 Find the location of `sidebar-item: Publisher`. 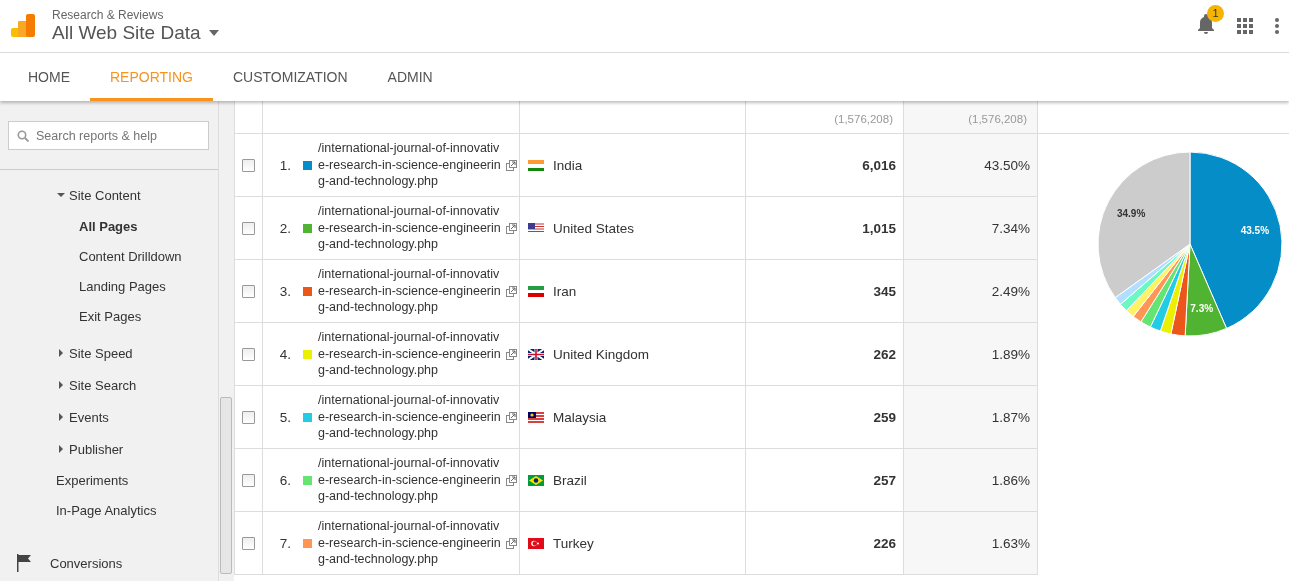

sidebar-item: Publisher is located at coordinates (109, 449).